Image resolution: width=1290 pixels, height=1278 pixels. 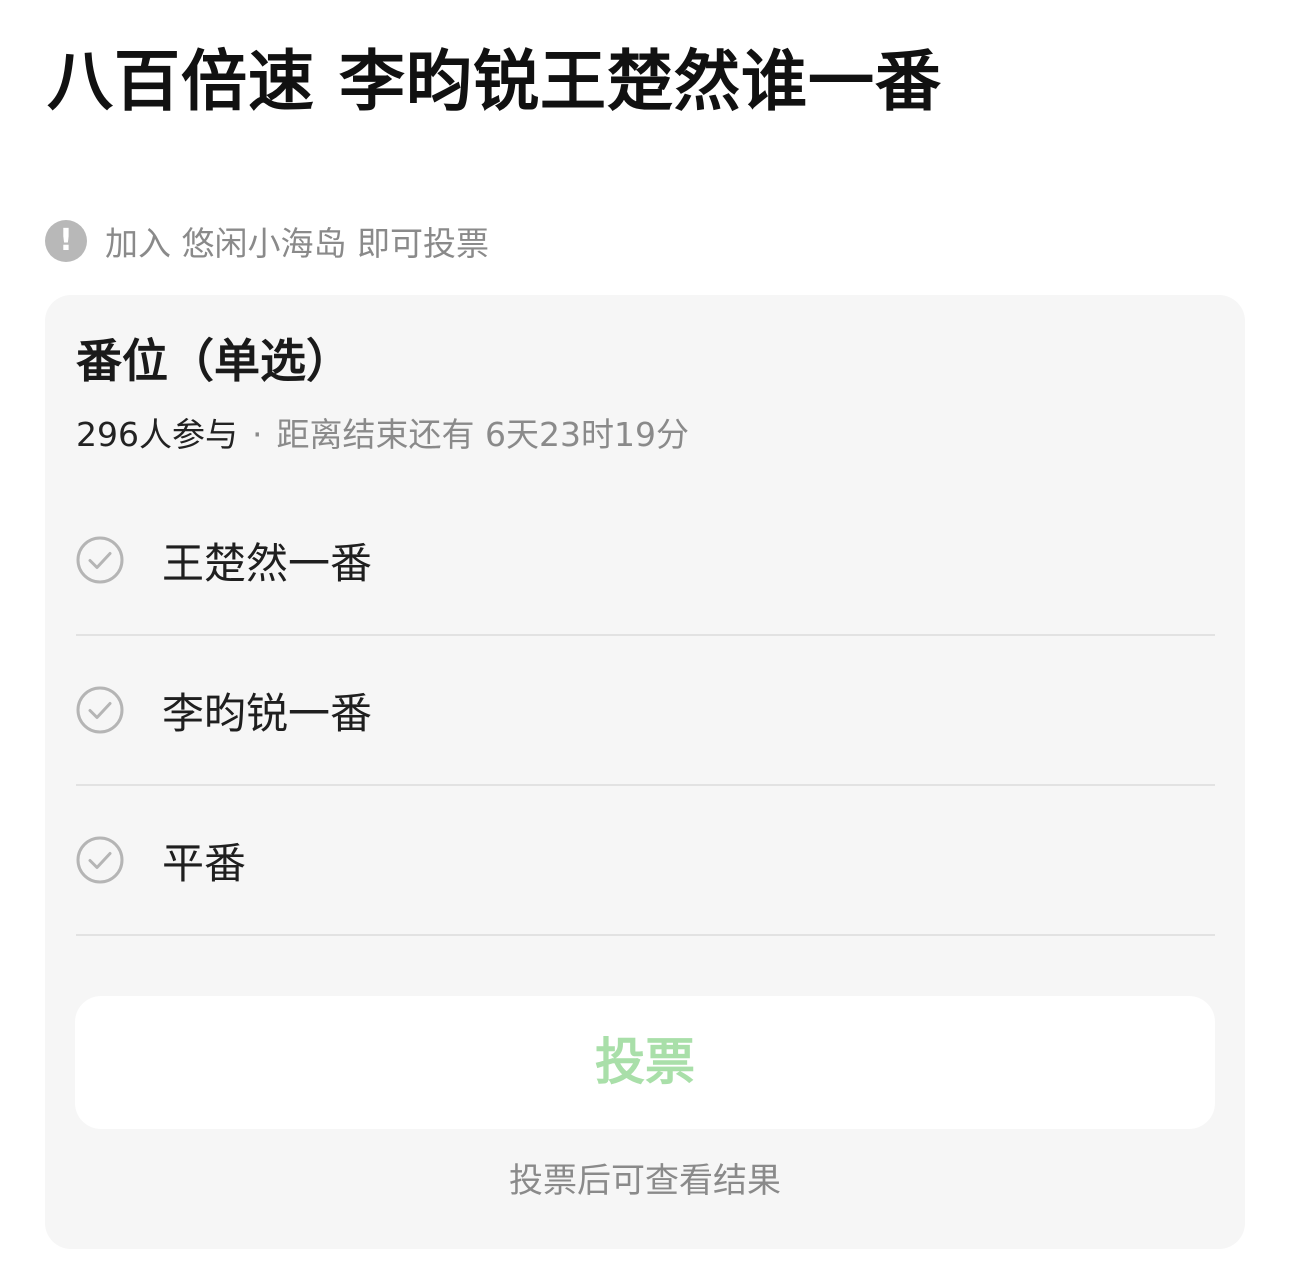 I want to click on poll-option-label: 李昀锐一番, so click(x=267, y=713).